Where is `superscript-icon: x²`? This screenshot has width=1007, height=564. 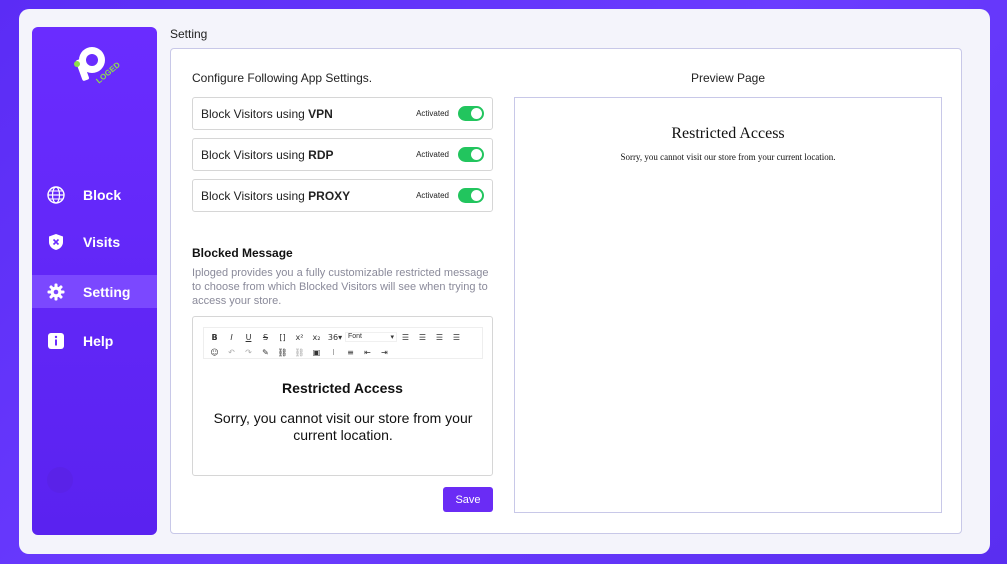
superscript-icon: x² is located at coordinates (299, 337).